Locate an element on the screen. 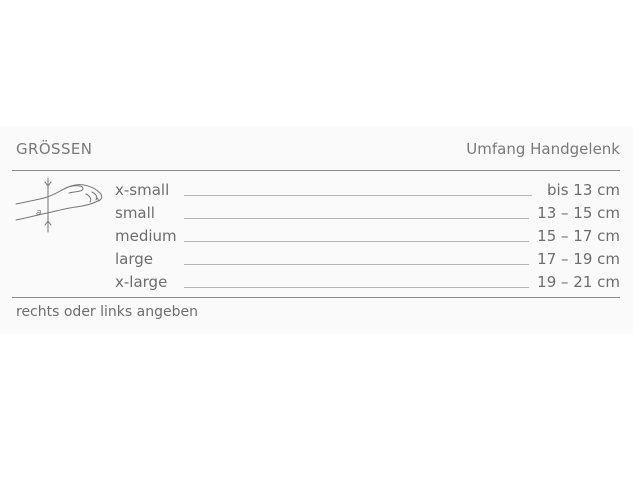 This screenshot has width=633, height=493. size-label: x-small is located at coordinates (142, 190).